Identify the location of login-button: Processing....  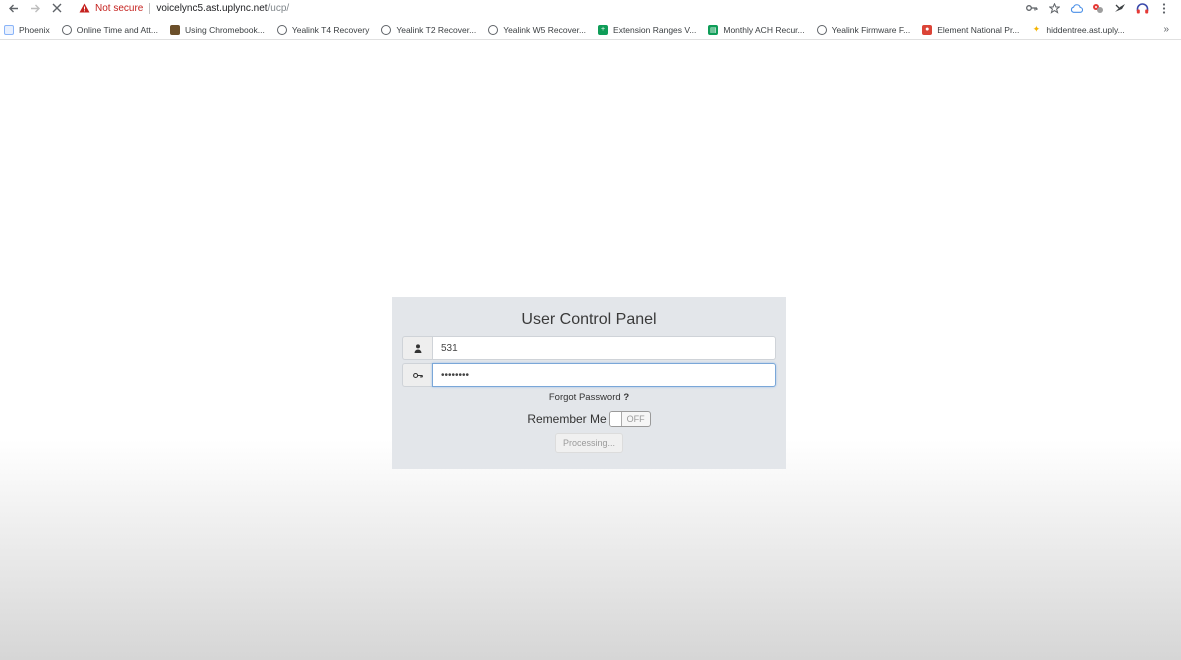
(589, 443).